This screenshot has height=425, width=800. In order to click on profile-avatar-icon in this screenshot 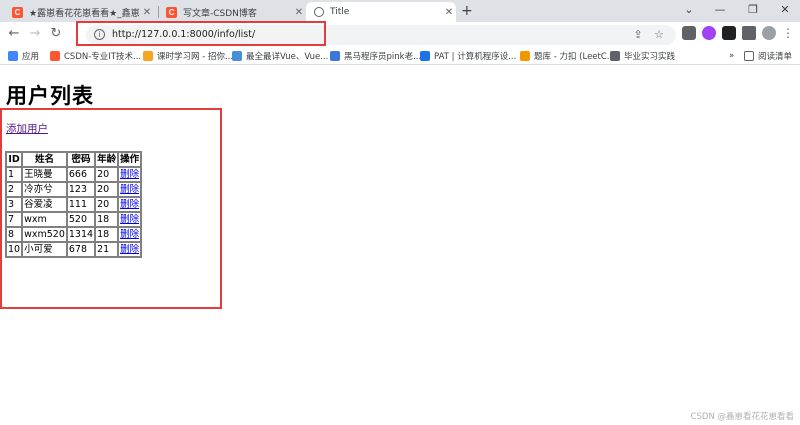, I will do `click(769, 33)`.